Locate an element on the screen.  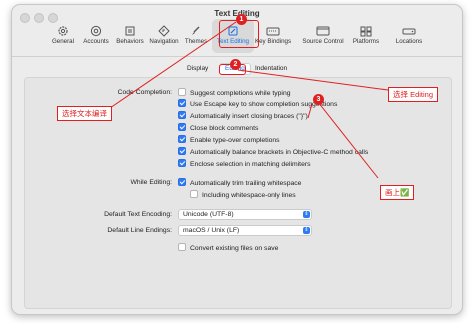
annotation-select-editing: 选择 Editing is located at coordinates (413, 94).